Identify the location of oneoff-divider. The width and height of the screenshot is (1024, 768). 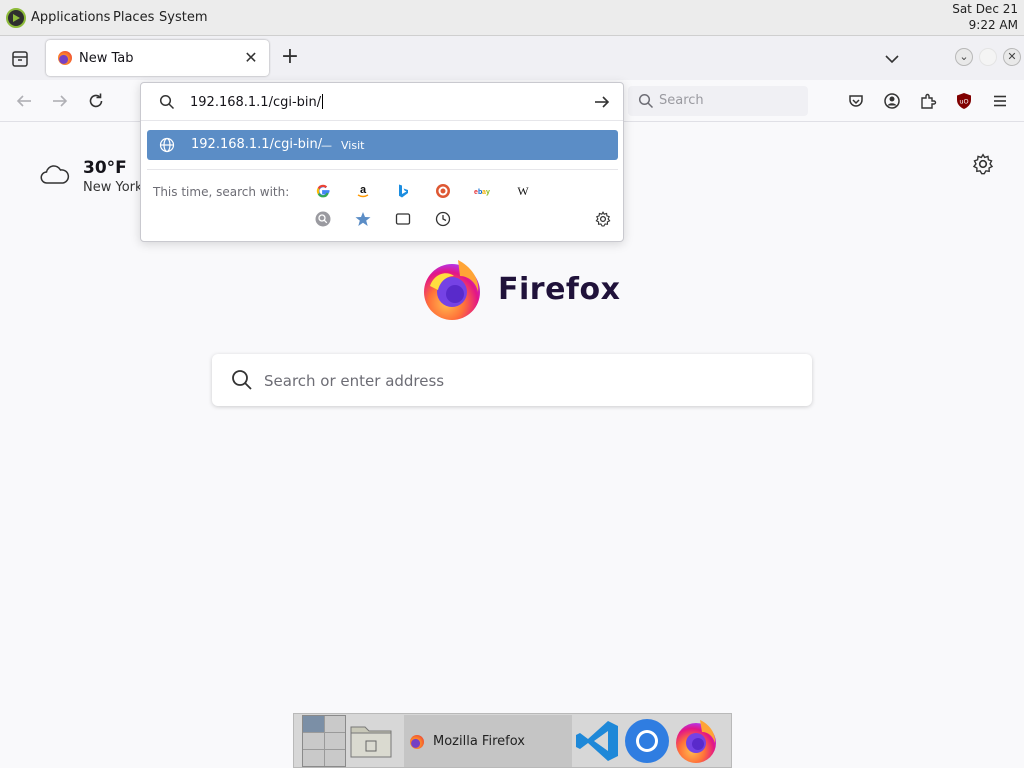
(382, 169).